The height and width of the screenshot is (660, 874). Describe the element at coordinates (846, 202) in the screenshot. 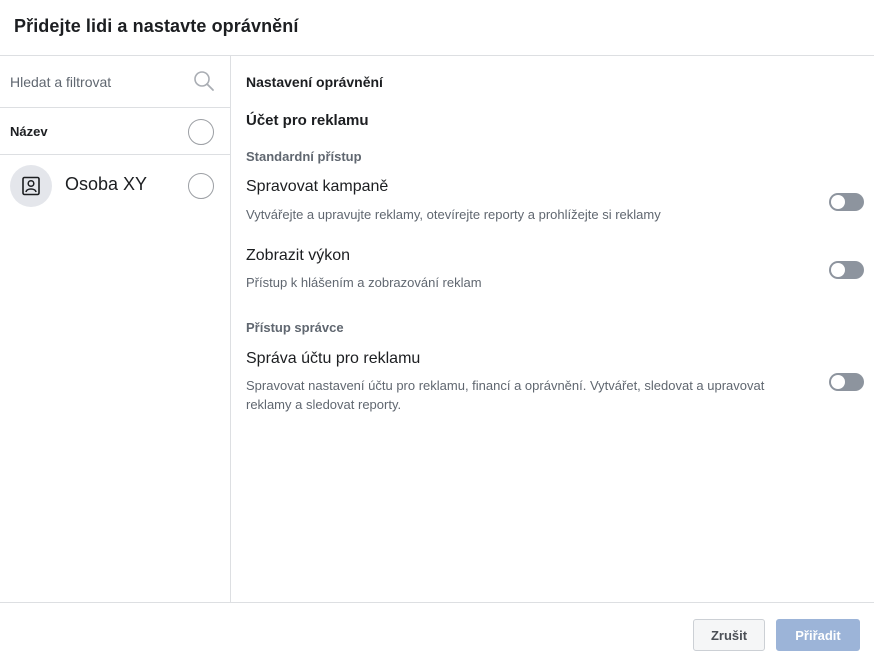

I see `manage-campaigns-toggle` at that location.